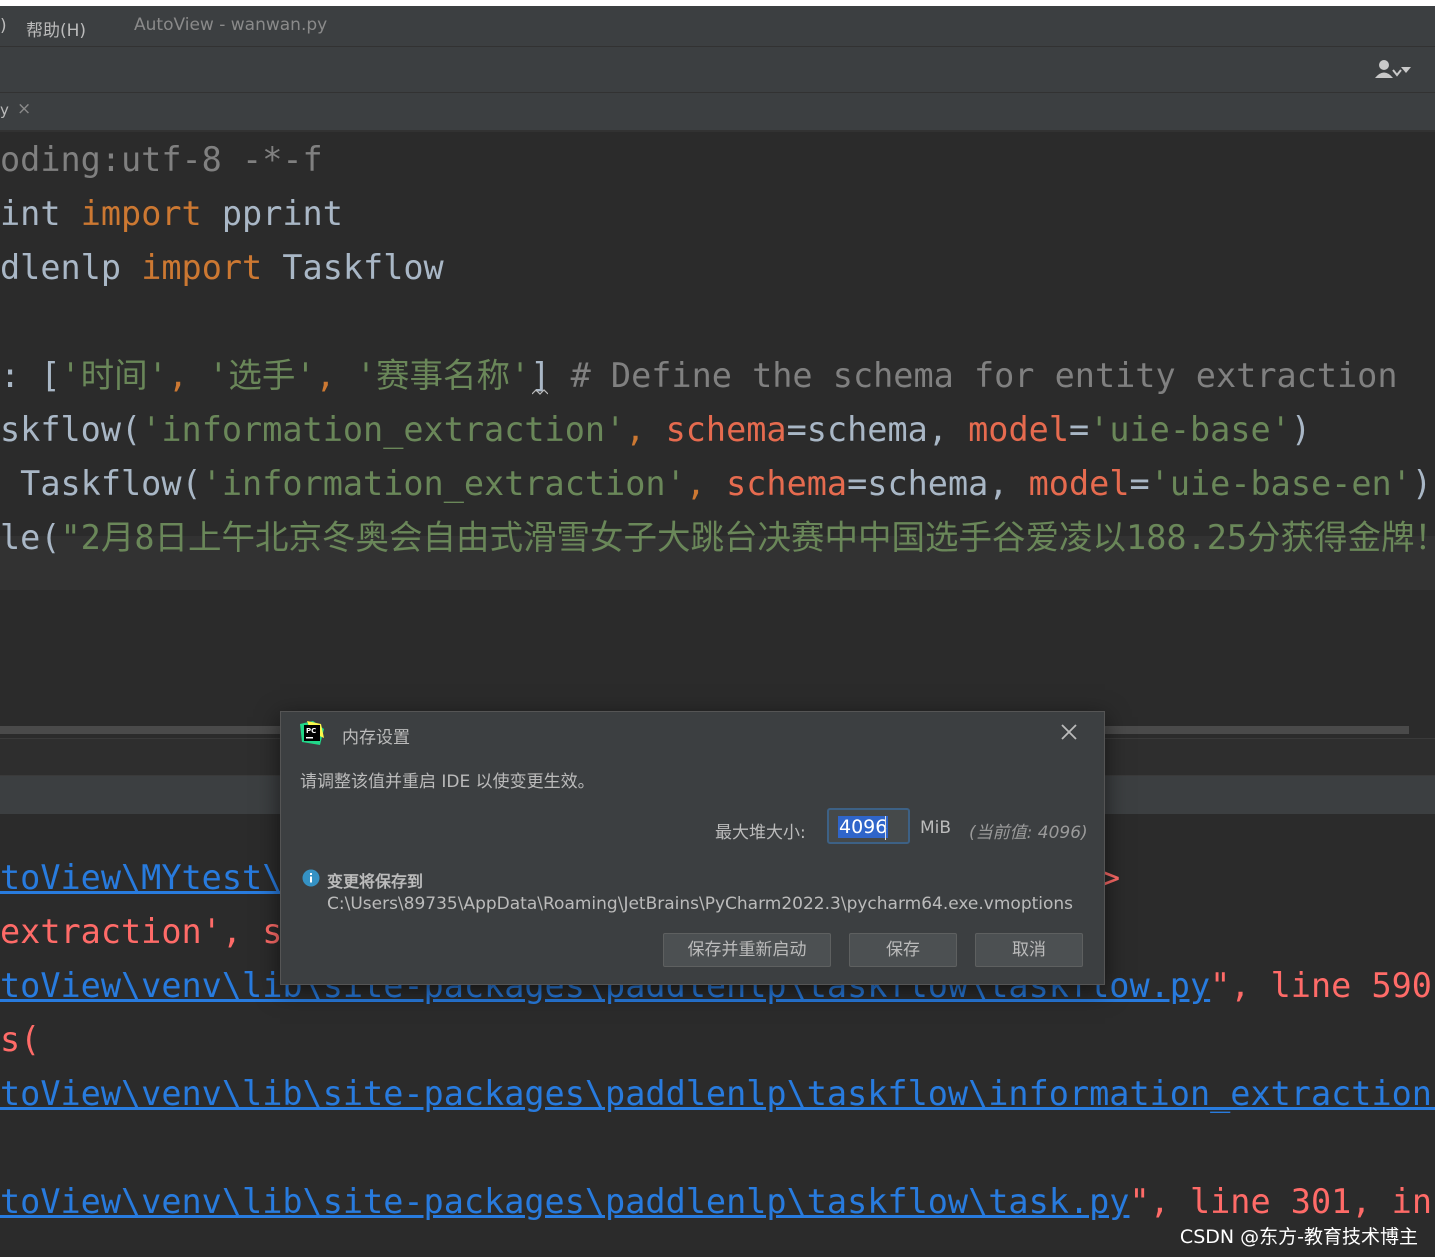 The height and width of the screenshot is (1257, 1435). What do you see at coordinates (222, 267) in the screenshot?
I see `code-line-3: dlenlp import Taskflow` at bounding box center [222, 267].